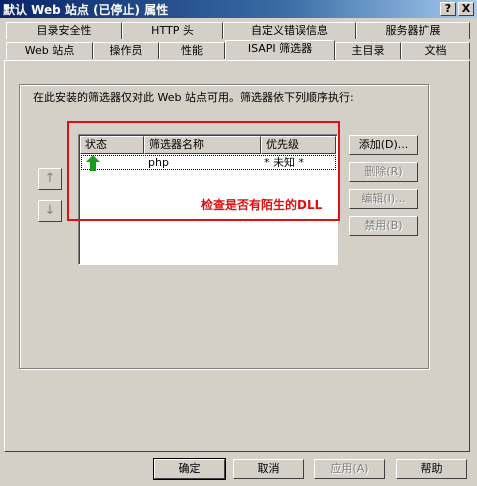 This screenshot has height=486, width=477. I want to click on arrow-down-icon: ↓, so click(50, 210).